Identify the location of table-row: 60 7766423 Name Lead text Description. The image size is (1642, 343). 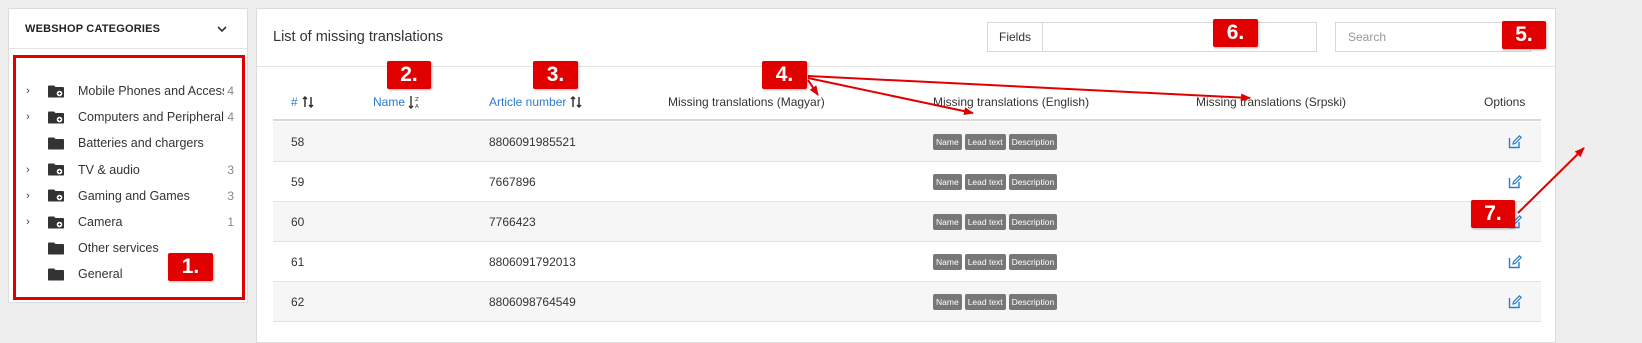
(907, 222).